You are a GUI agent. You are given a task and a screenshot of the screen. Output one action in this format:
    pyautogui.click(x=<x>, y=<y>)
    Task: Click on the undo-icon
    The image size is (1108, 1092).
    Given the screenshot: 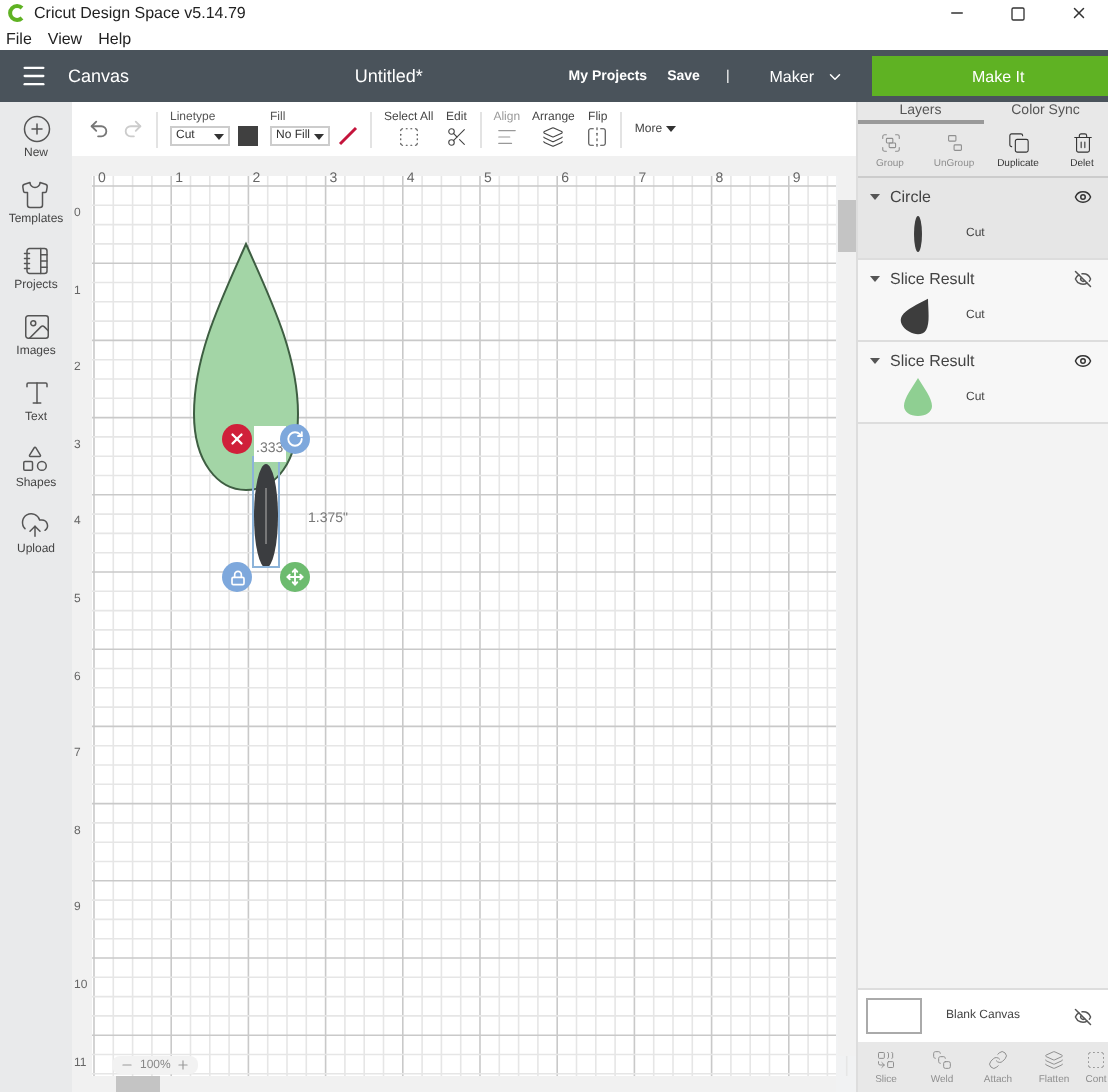 What is the action you would take?
    pyautogui.click(x=99, y=129)
    